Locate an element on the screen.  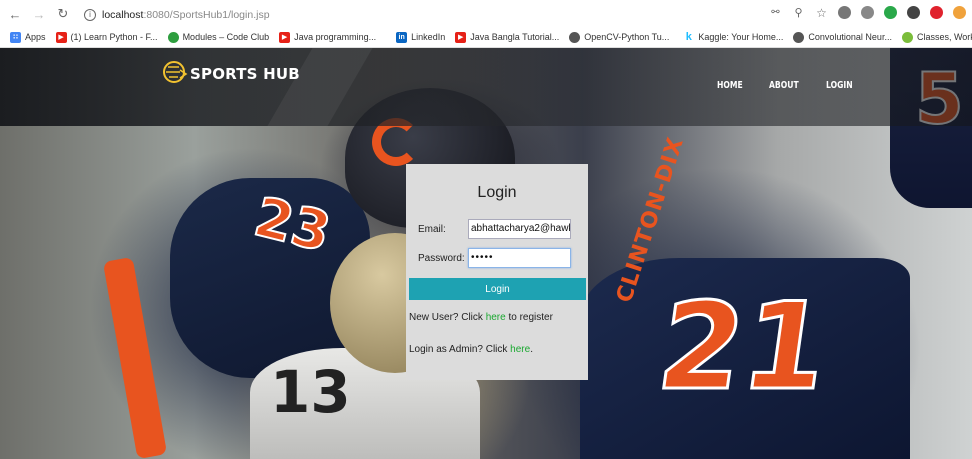
star-icon: ☆ is located at coordinates (821, 13).